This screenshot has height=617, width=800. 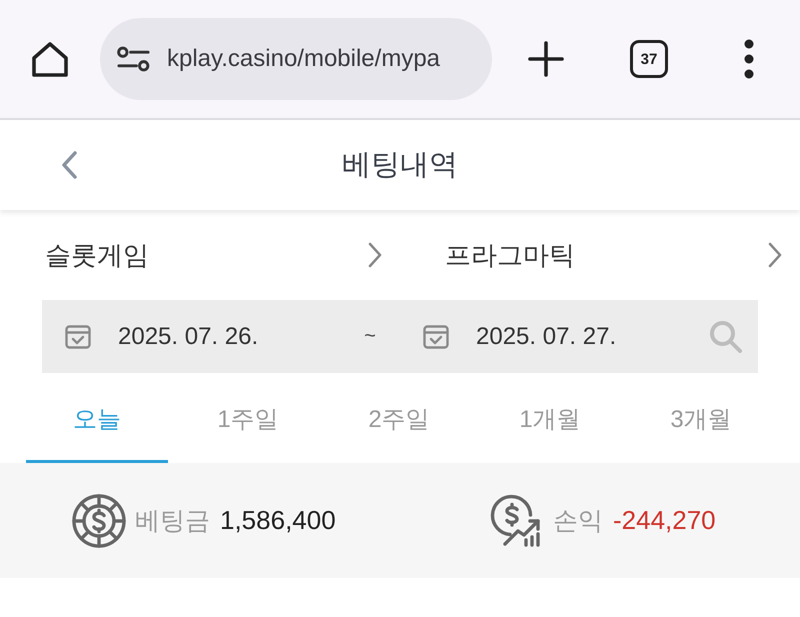 What do you see at coordinates (664, 520) in the screenshot?
I see `summary-amount: -244,270` at bounding box center [664, 520].